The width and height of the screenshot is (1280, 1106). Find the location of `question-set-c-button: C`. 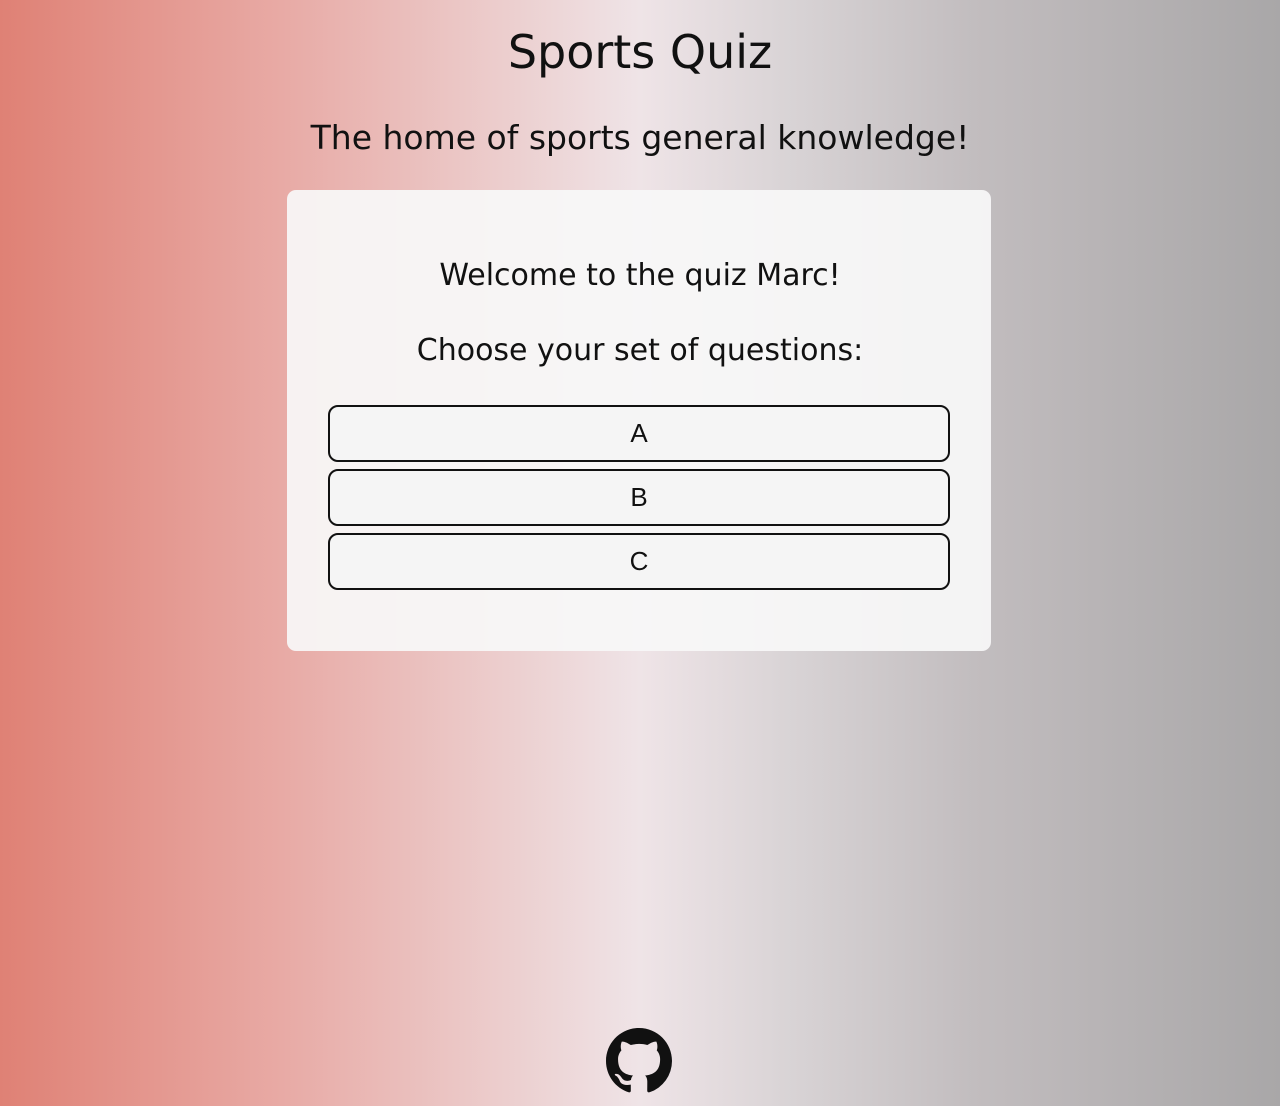

question-set-c-button: C is located at coordinates (639, 561).